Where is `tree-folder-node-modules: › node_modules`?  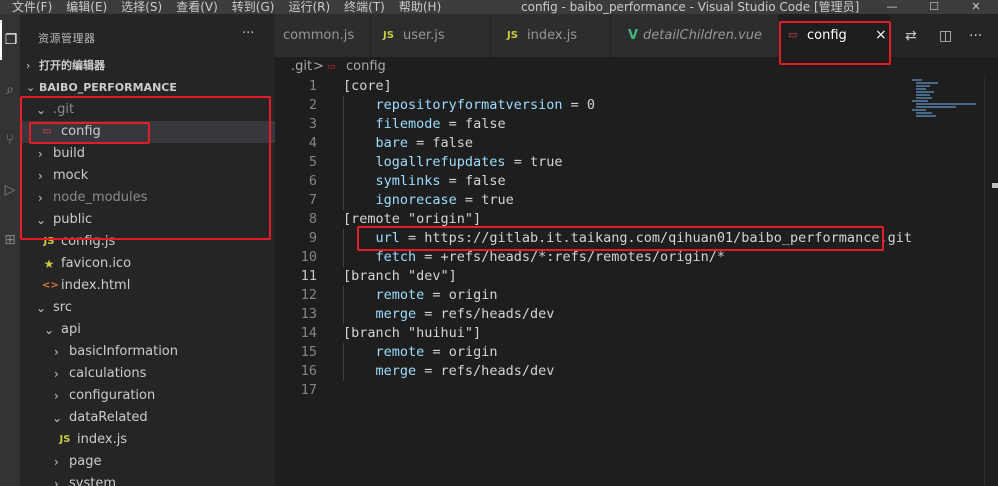
tree-folder-node-modules: › node_modules is located at coordinates (147, 198).